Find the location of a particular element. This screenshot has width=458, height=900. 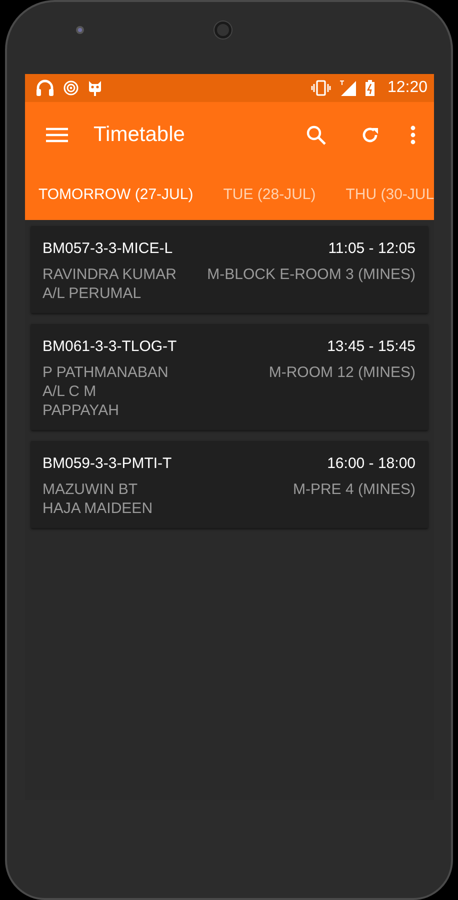

speaker-icon is located at coordinates (223, 30).